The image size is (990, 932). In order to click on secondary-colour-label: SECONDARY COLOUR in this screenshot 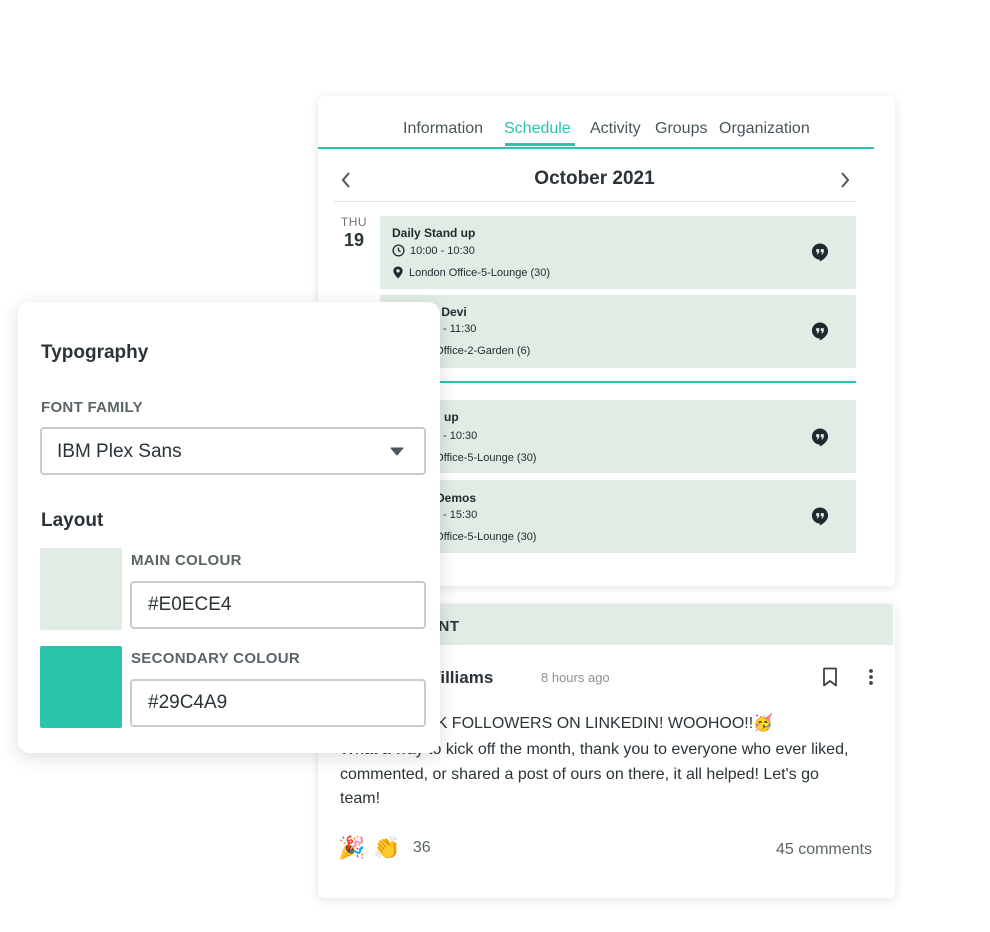, I will do `click(215, 658)`.